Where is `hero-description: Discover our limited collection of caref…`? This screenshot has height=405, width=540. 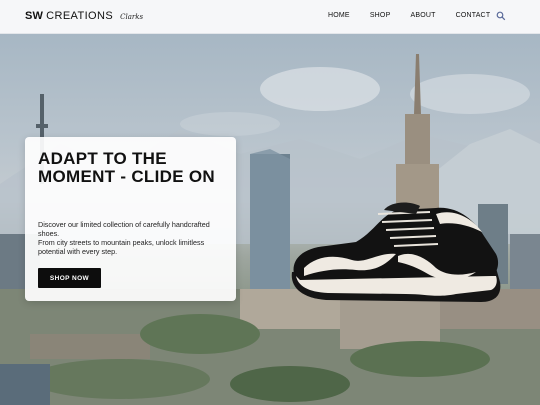 hero-description: Discover our limited collection of caref… is located at coordinates (133, 238).